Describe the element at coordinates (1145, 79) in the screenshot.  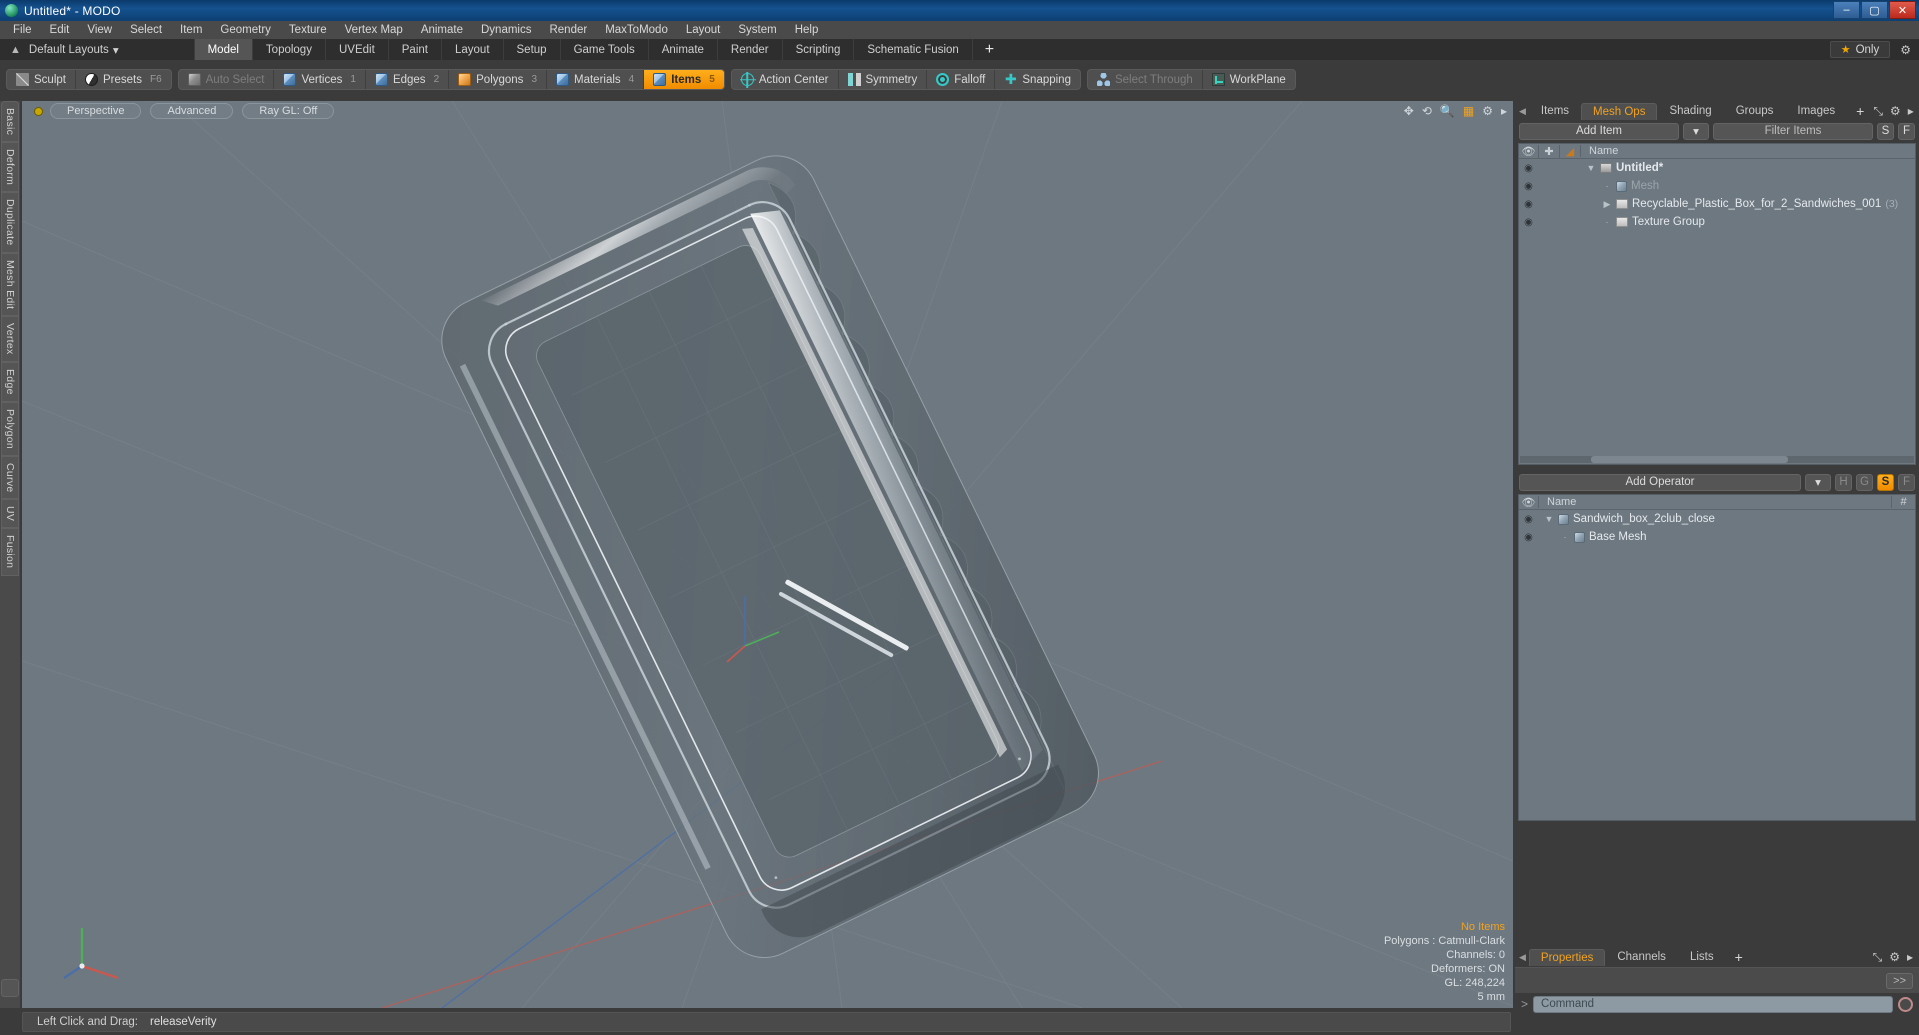
I see `toolbar-button-select-through: Select Through` at that location.